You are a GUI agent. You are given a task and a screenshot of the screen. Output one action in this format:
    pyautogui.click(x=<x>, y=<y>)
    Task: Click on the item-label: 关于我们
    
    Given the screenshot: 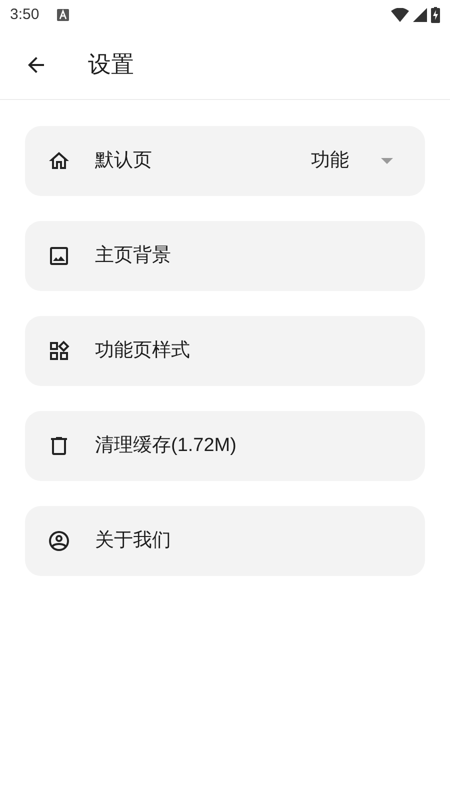 What is the action you would take?
    pyautogui.click(x=133, y=540)
    